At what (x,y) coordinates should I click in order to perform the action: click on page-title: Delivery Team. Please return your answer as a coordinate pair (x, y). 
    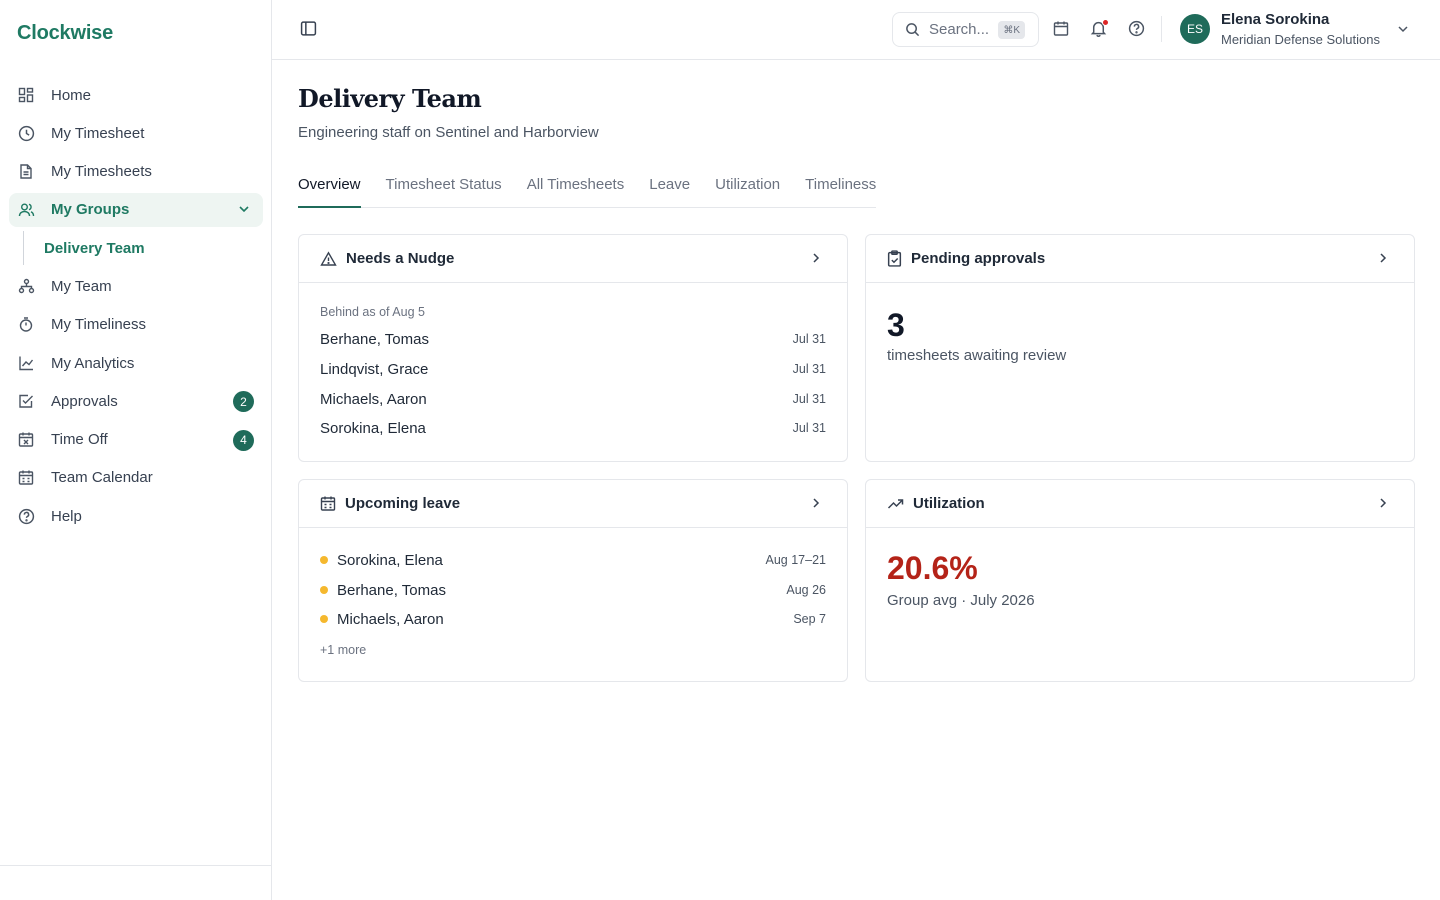
    Looking at the image, I should click on (390, 98).